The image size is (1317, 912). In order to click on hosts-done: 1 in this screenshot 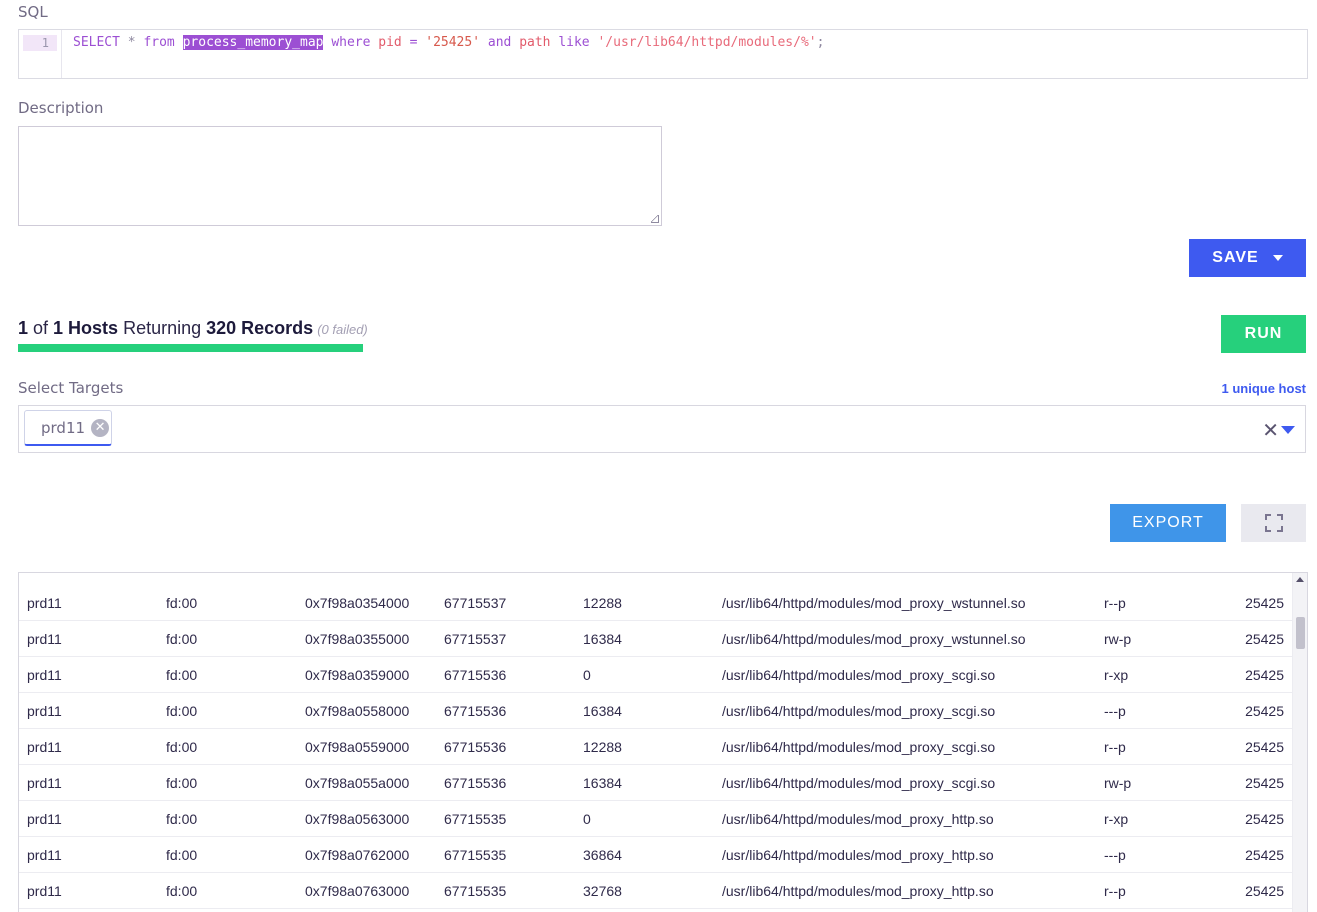, I will do `click(23, 328)`.